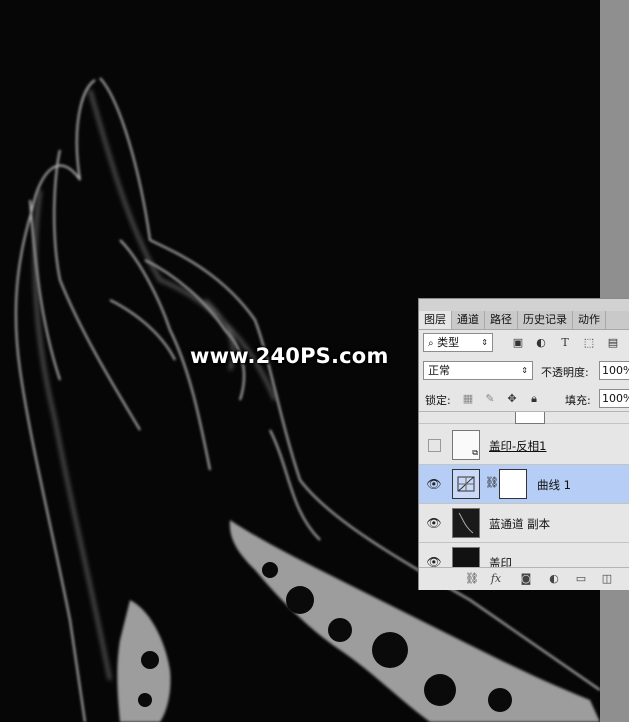 This screenshot has width=629, height=722. What do you see at coordinates (466, 484) in the screenshot?
I see `curves-adjustment-icon` at bounding box center [466, 484].